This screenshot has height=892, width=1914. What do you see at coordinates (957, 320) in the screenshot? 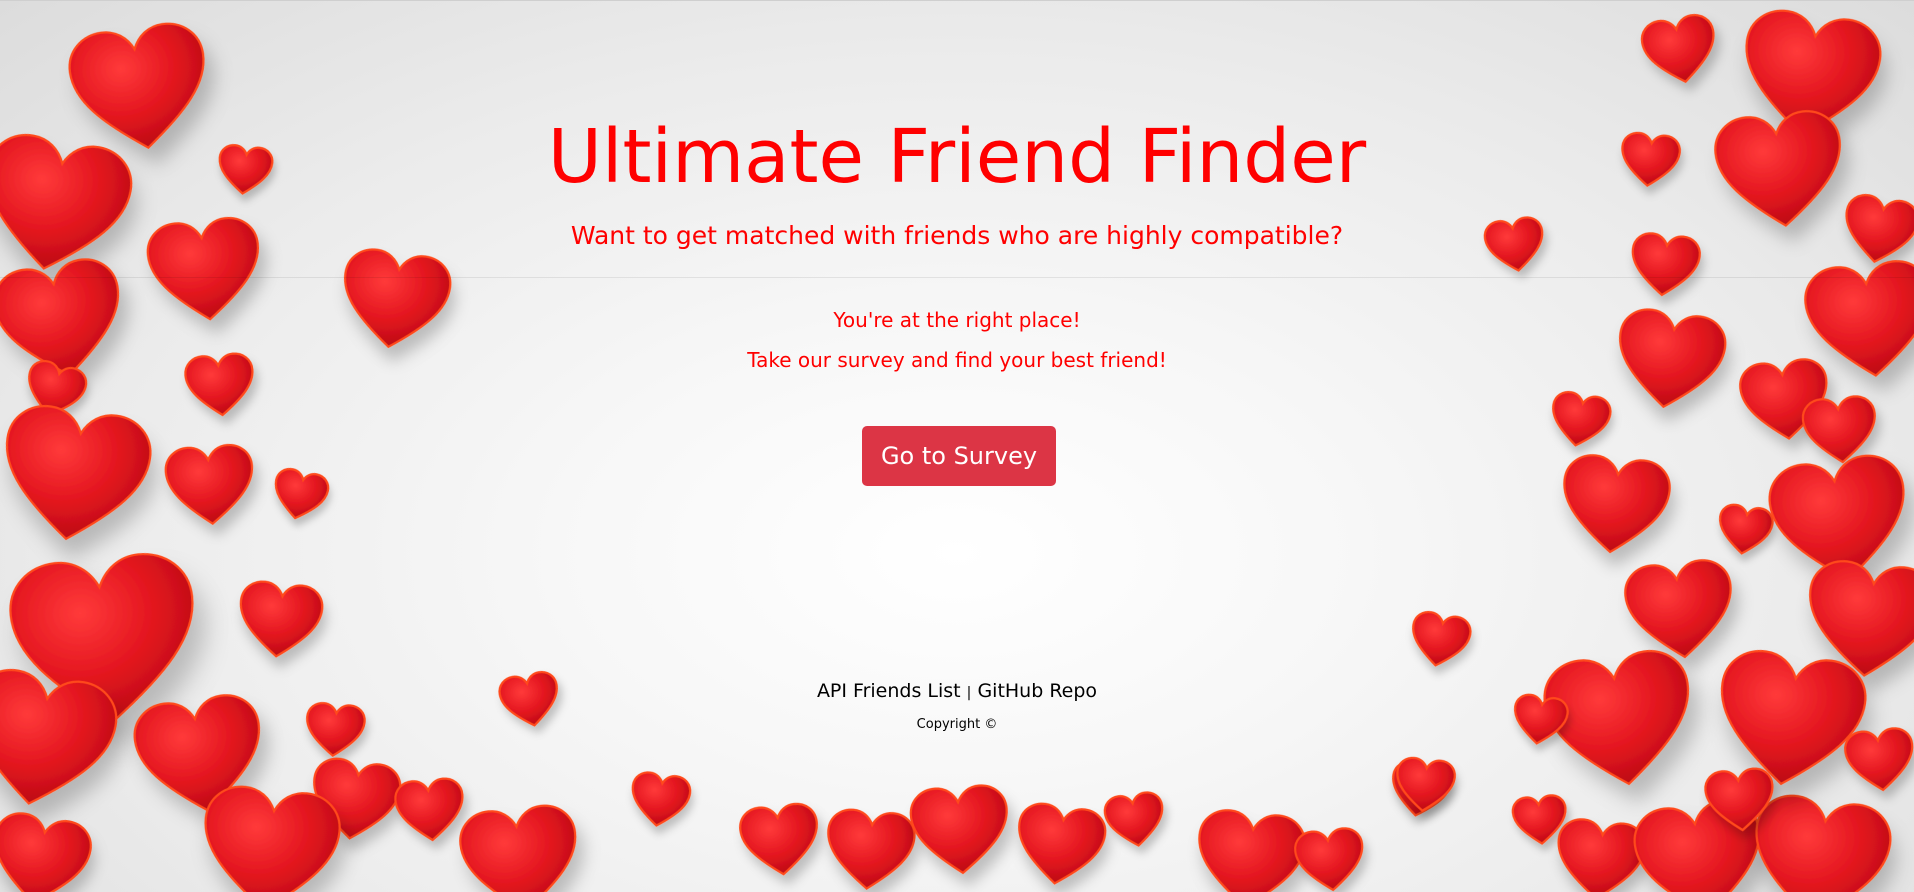
I see `intro-line: You're at the right place!` at bounding box center [957, 320].